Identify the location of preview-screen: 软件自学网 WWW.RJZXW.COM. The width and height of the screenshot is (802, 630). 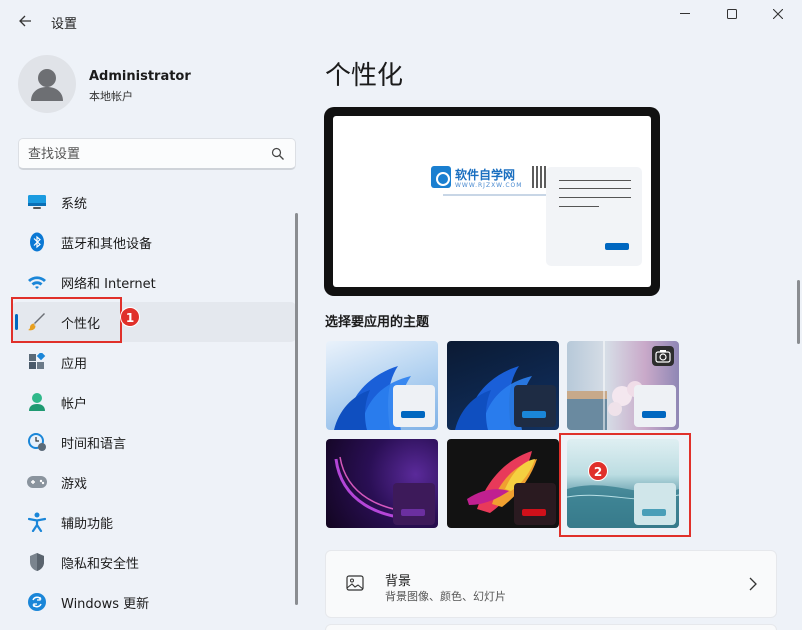
(492, 201).